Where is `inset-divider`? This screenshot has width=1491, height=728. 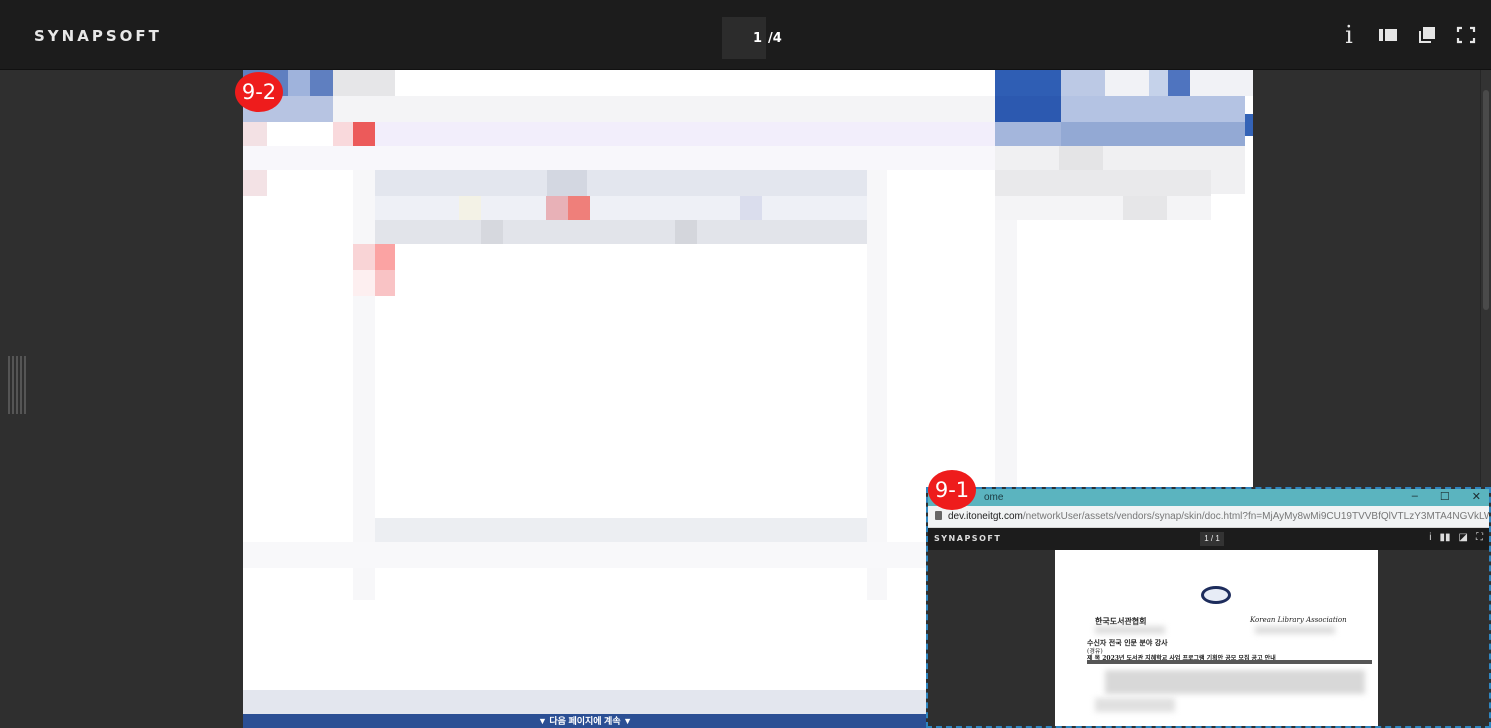 inset-divider is located at coordinates (1229, 662).